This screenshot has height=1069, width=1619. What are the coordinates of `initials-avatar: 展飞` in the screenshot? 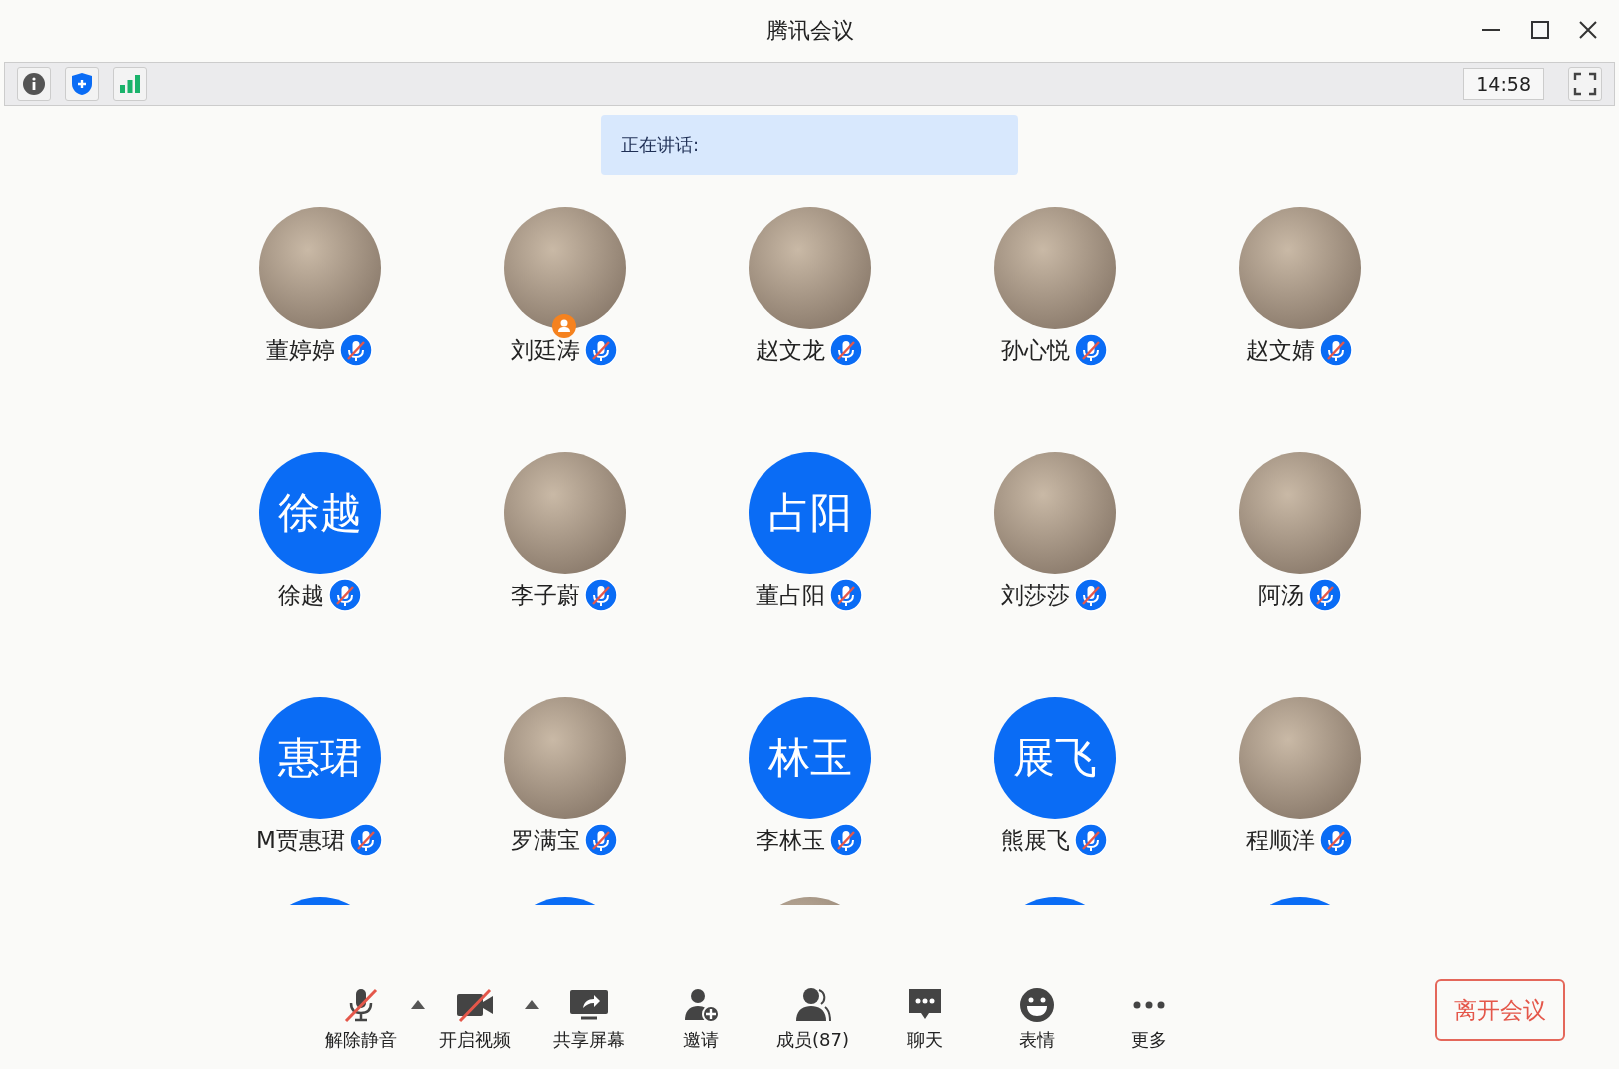 It's located at (1054, 758).